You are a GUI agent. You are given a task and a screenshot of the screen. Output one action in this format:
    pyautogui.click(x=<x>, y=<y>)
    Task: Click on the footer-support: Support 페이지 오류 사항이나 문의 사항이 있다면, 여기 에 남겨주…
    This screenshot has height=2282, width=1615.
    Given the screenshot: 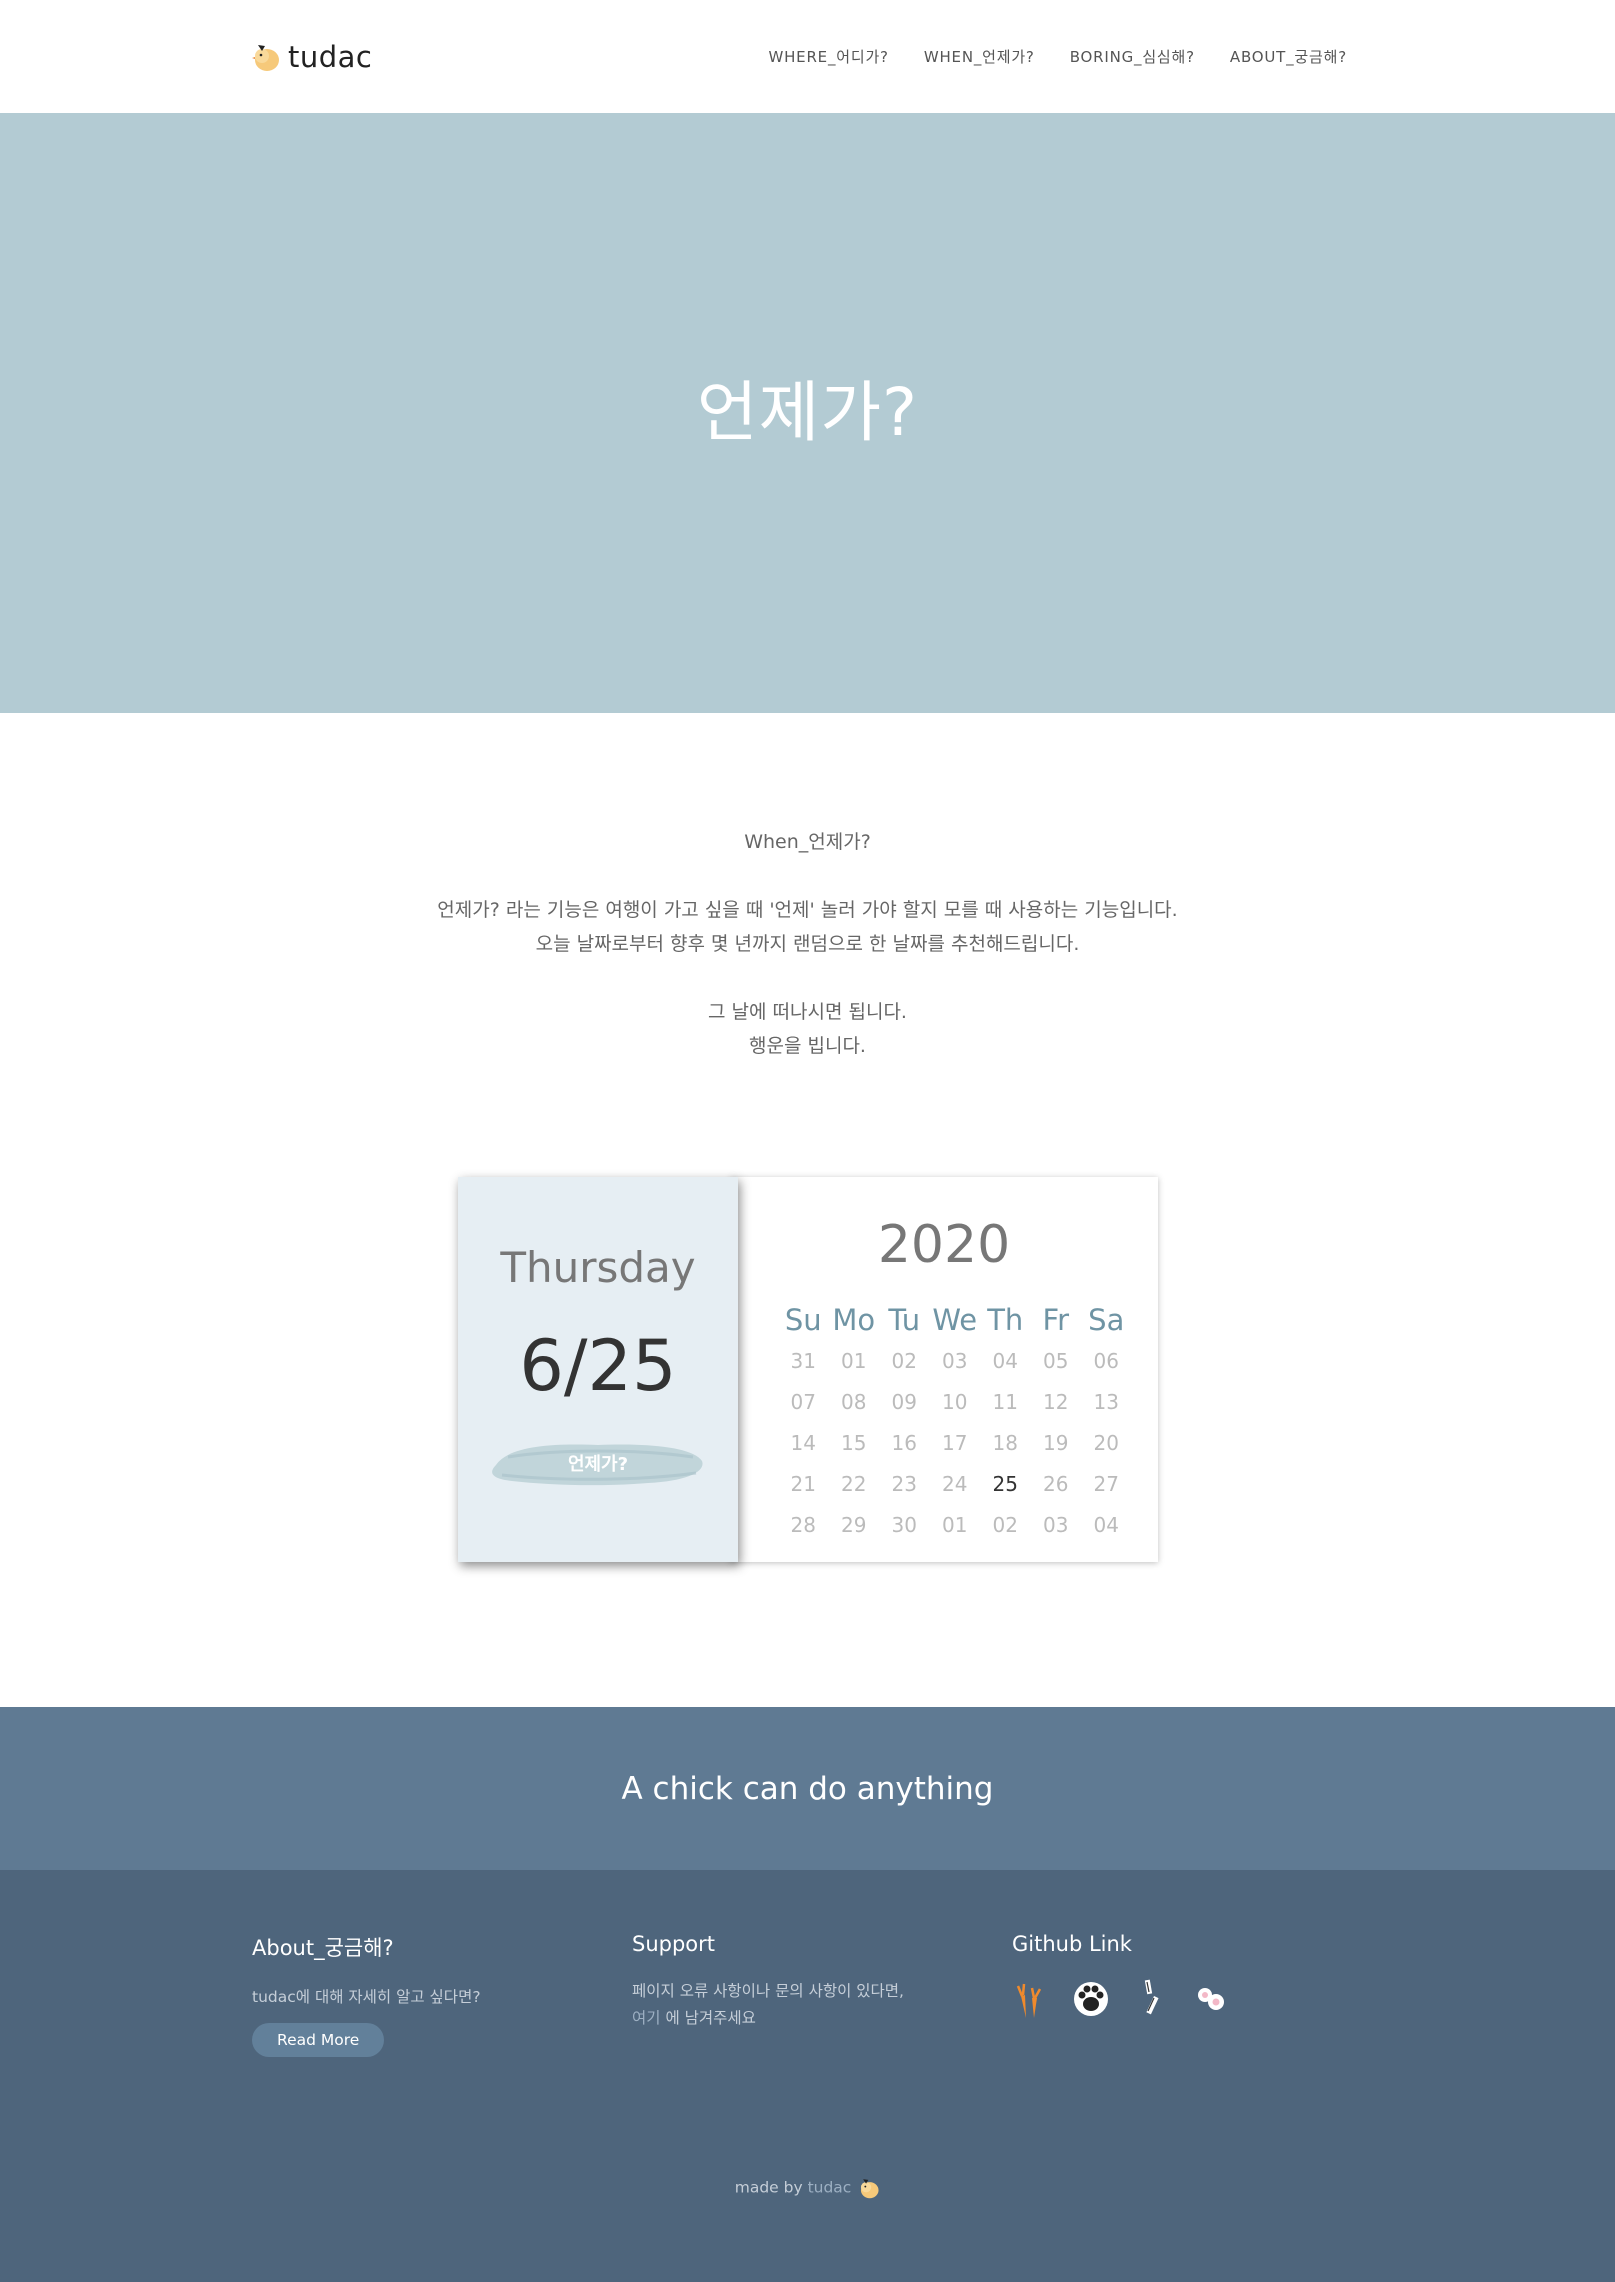 What is the action you would take?
    pyautogui.click(x=768, y=1982)
    